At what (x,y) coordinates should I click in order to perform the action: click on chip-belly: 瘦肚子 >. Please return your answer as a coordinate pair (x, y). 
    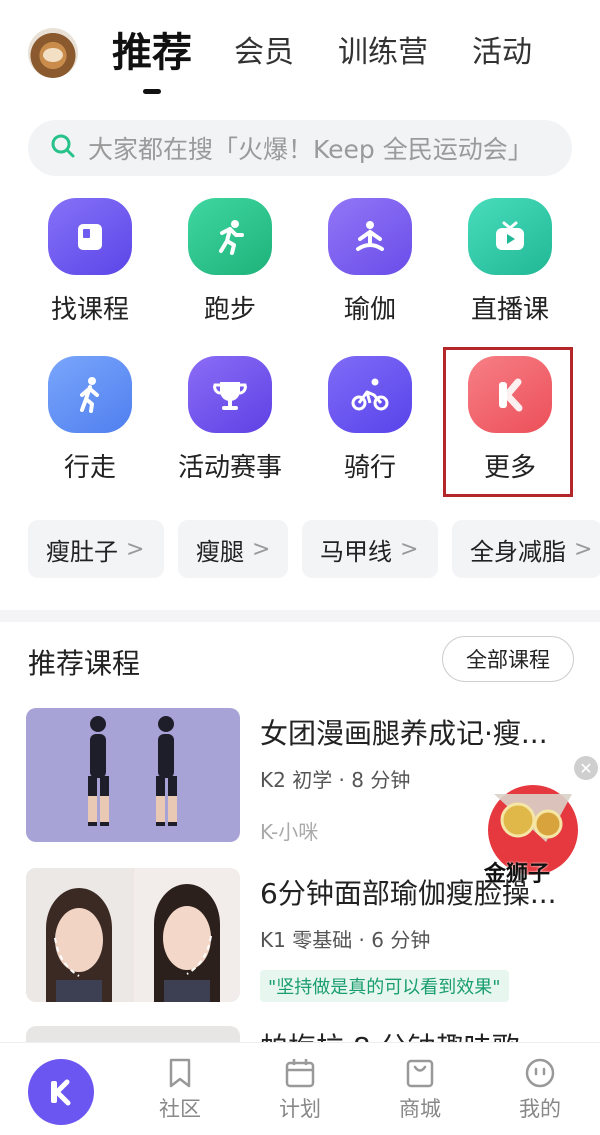
    Looking at the image, I should click on (96, 549).